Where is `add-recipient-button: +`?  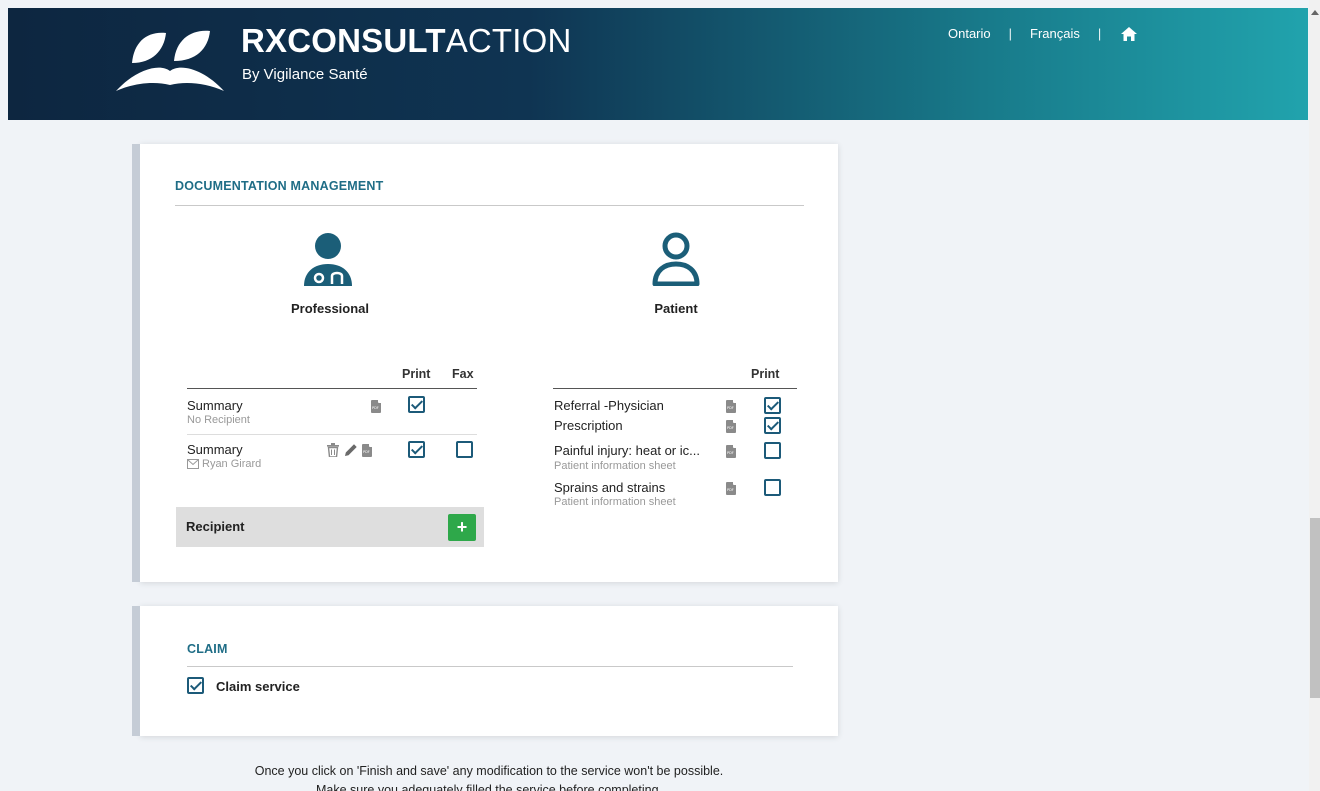 add-recipient-button: + is located at coordinates (462, 527).